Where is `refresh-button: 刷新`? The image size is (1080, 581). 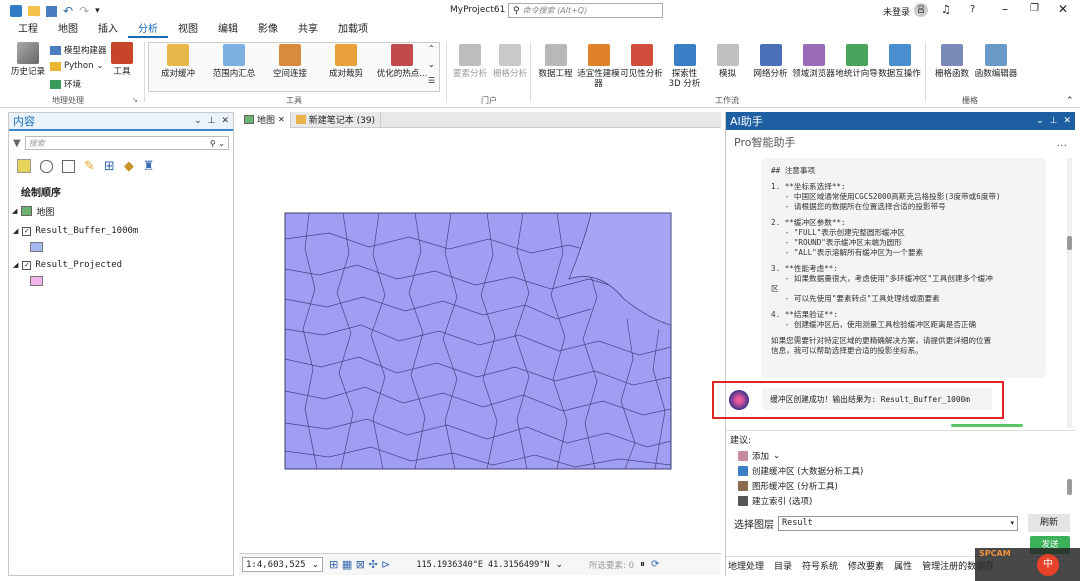
refresh-button: 刷新 is located at coordinates (1049, 523).